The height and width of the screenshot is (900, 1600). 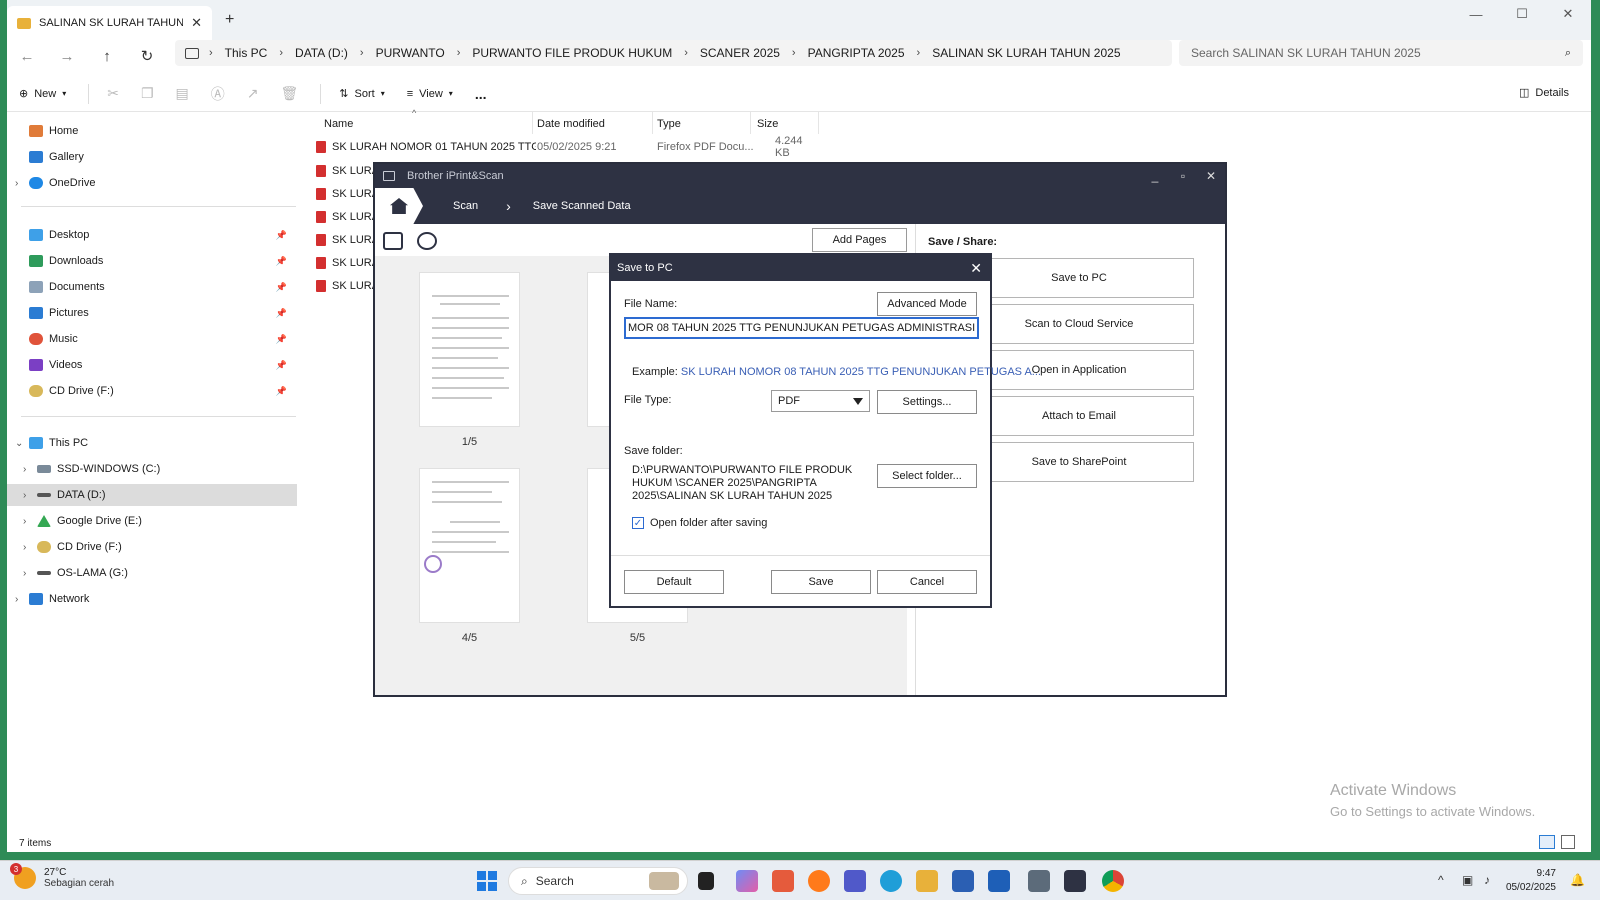 I want to click on large-icons-view-icon, so click(x=1568, y=842).